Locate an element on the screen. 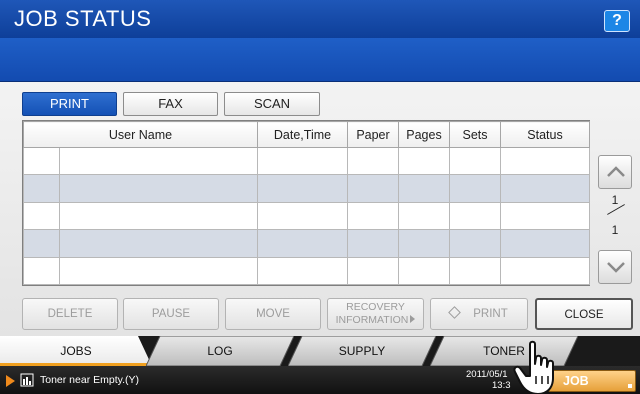  status-time: 13:3 is located at coordinates (501, 385).